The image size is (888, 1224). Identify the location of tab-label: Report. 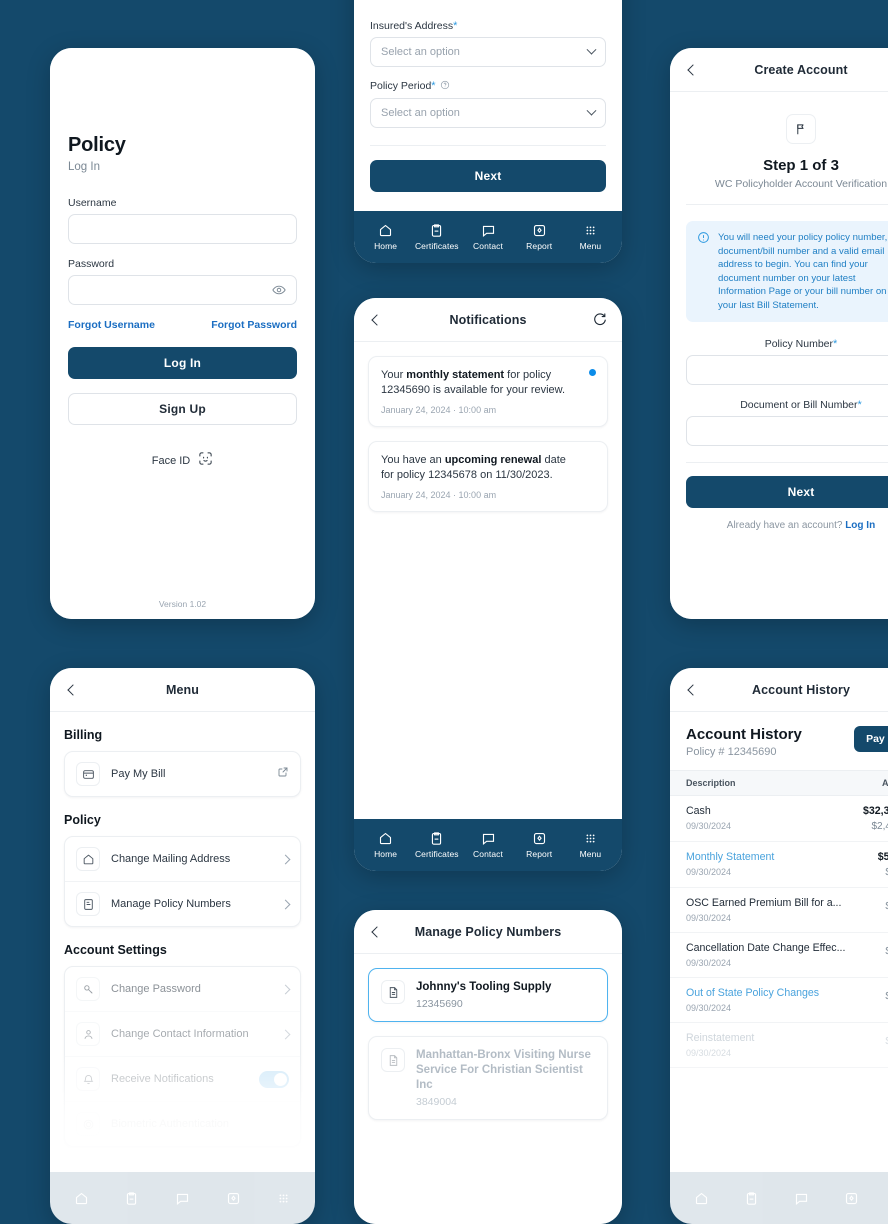
(539, 854).